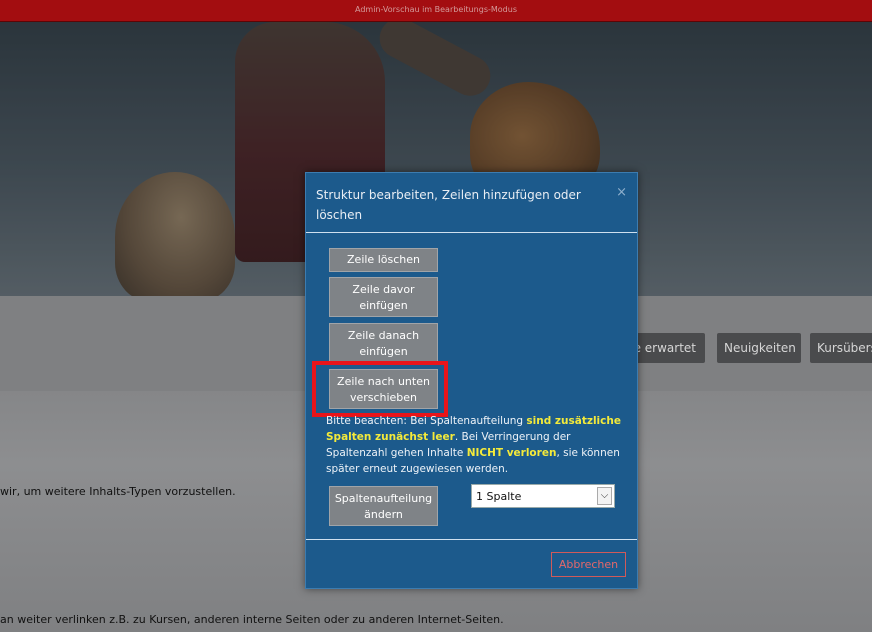 Image resolution: width=872 pixels, height=632 pixels. Describe the element at coordinates (499, 496) in the screenshot. I see `column-layout-value: 1 Spalte` at that location.